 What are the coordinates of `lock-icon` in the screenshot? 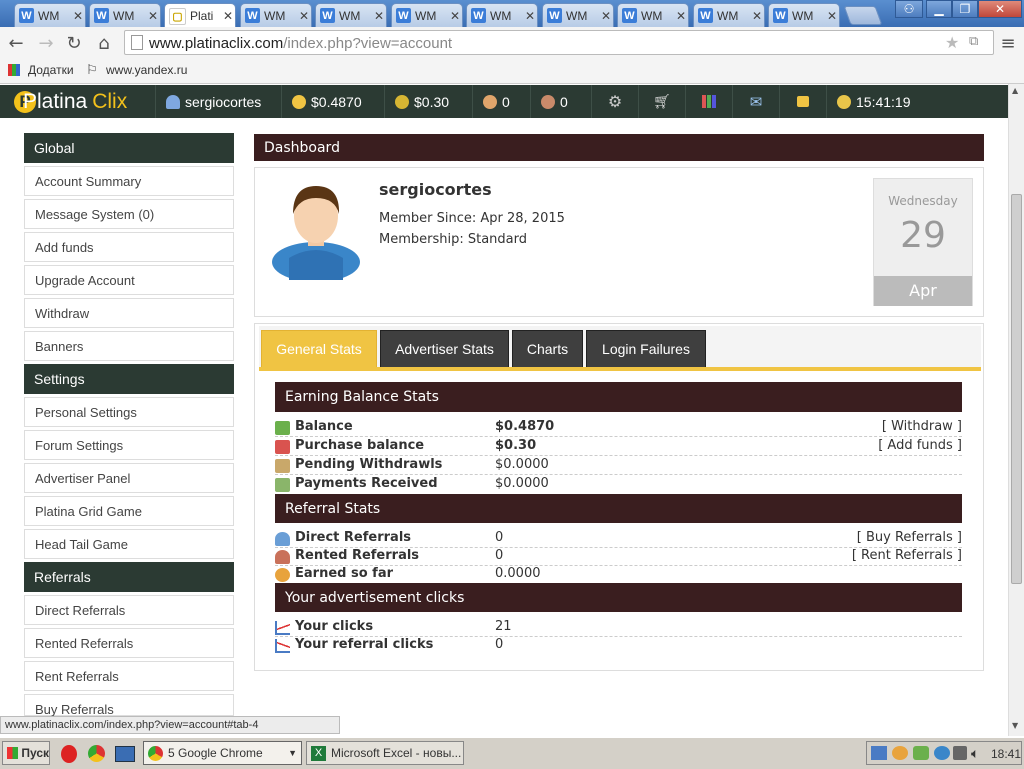 It's located at (803, 101).